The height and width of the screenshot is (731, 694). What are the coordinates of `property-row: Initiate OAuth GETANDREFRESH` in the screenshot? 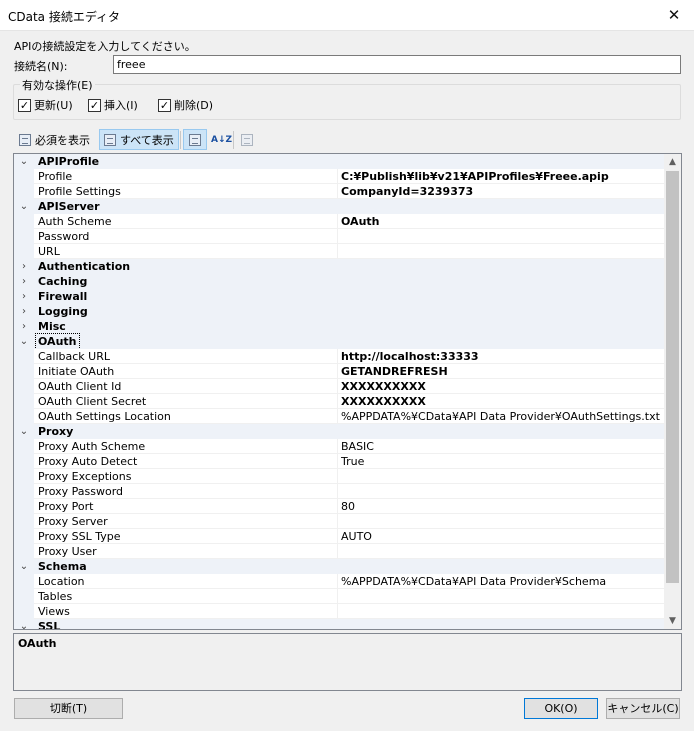 It's located at (339, 371).